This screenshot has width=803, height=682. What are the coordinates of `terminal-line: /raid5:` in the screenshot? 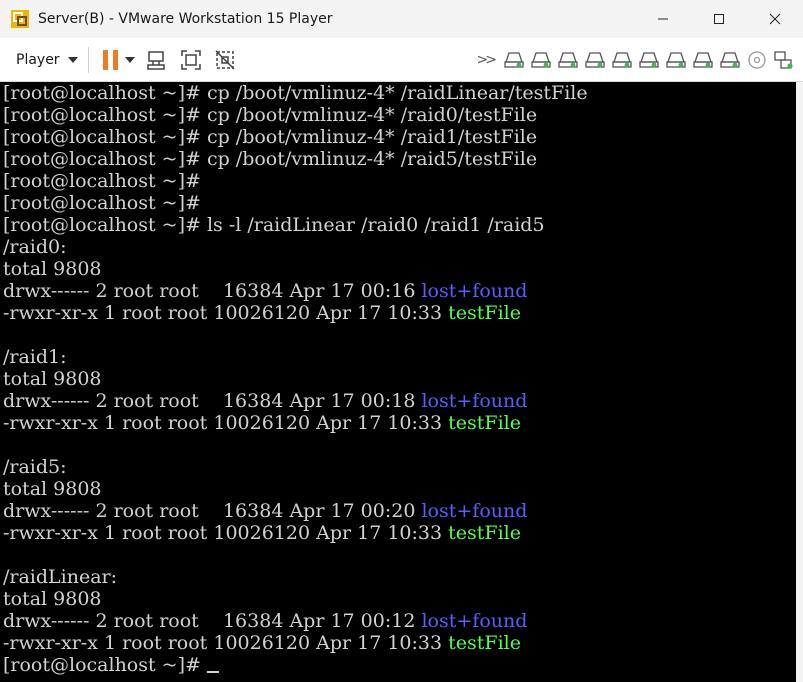 It's located at (35, 467).